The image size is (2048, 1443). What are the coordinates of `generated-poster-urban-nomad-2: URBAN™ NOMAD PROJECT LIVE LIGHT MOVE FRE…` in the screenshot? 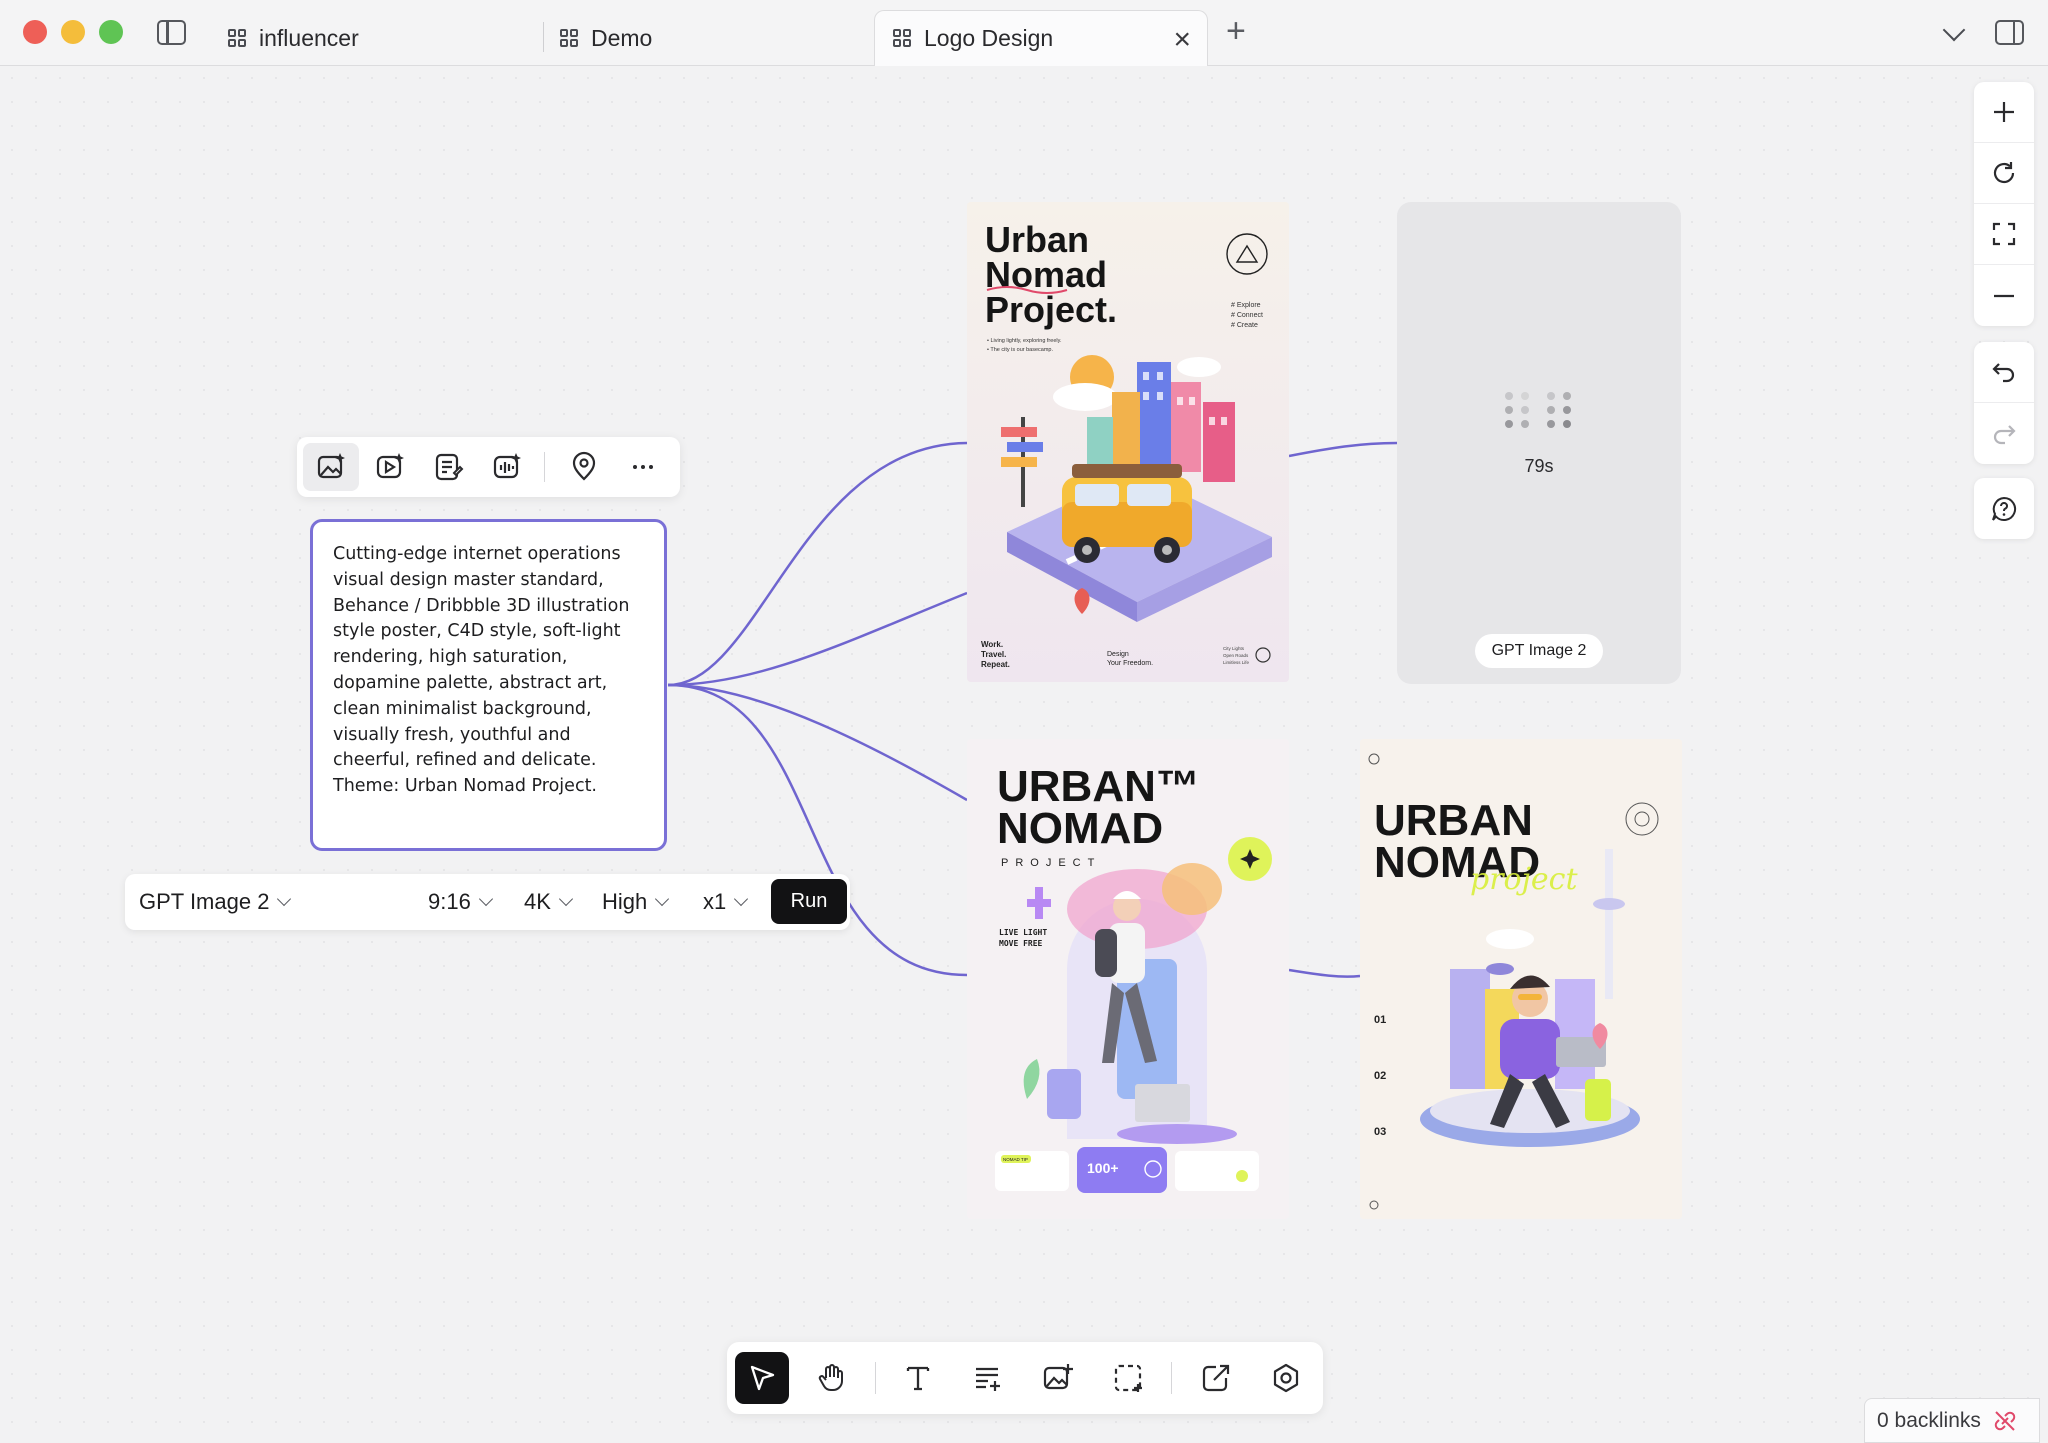 It's located at (1128, 979).